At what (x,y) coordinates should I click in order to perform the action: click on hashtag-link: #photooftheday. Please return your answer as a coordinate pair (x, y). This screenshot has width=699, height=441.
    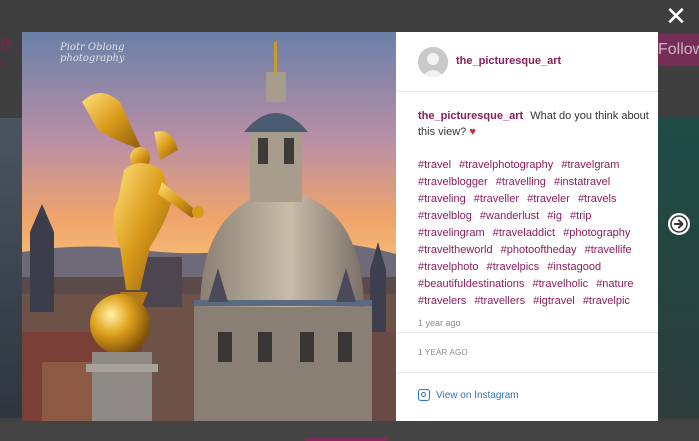
    Looking at the image, I should click on (539, 250).